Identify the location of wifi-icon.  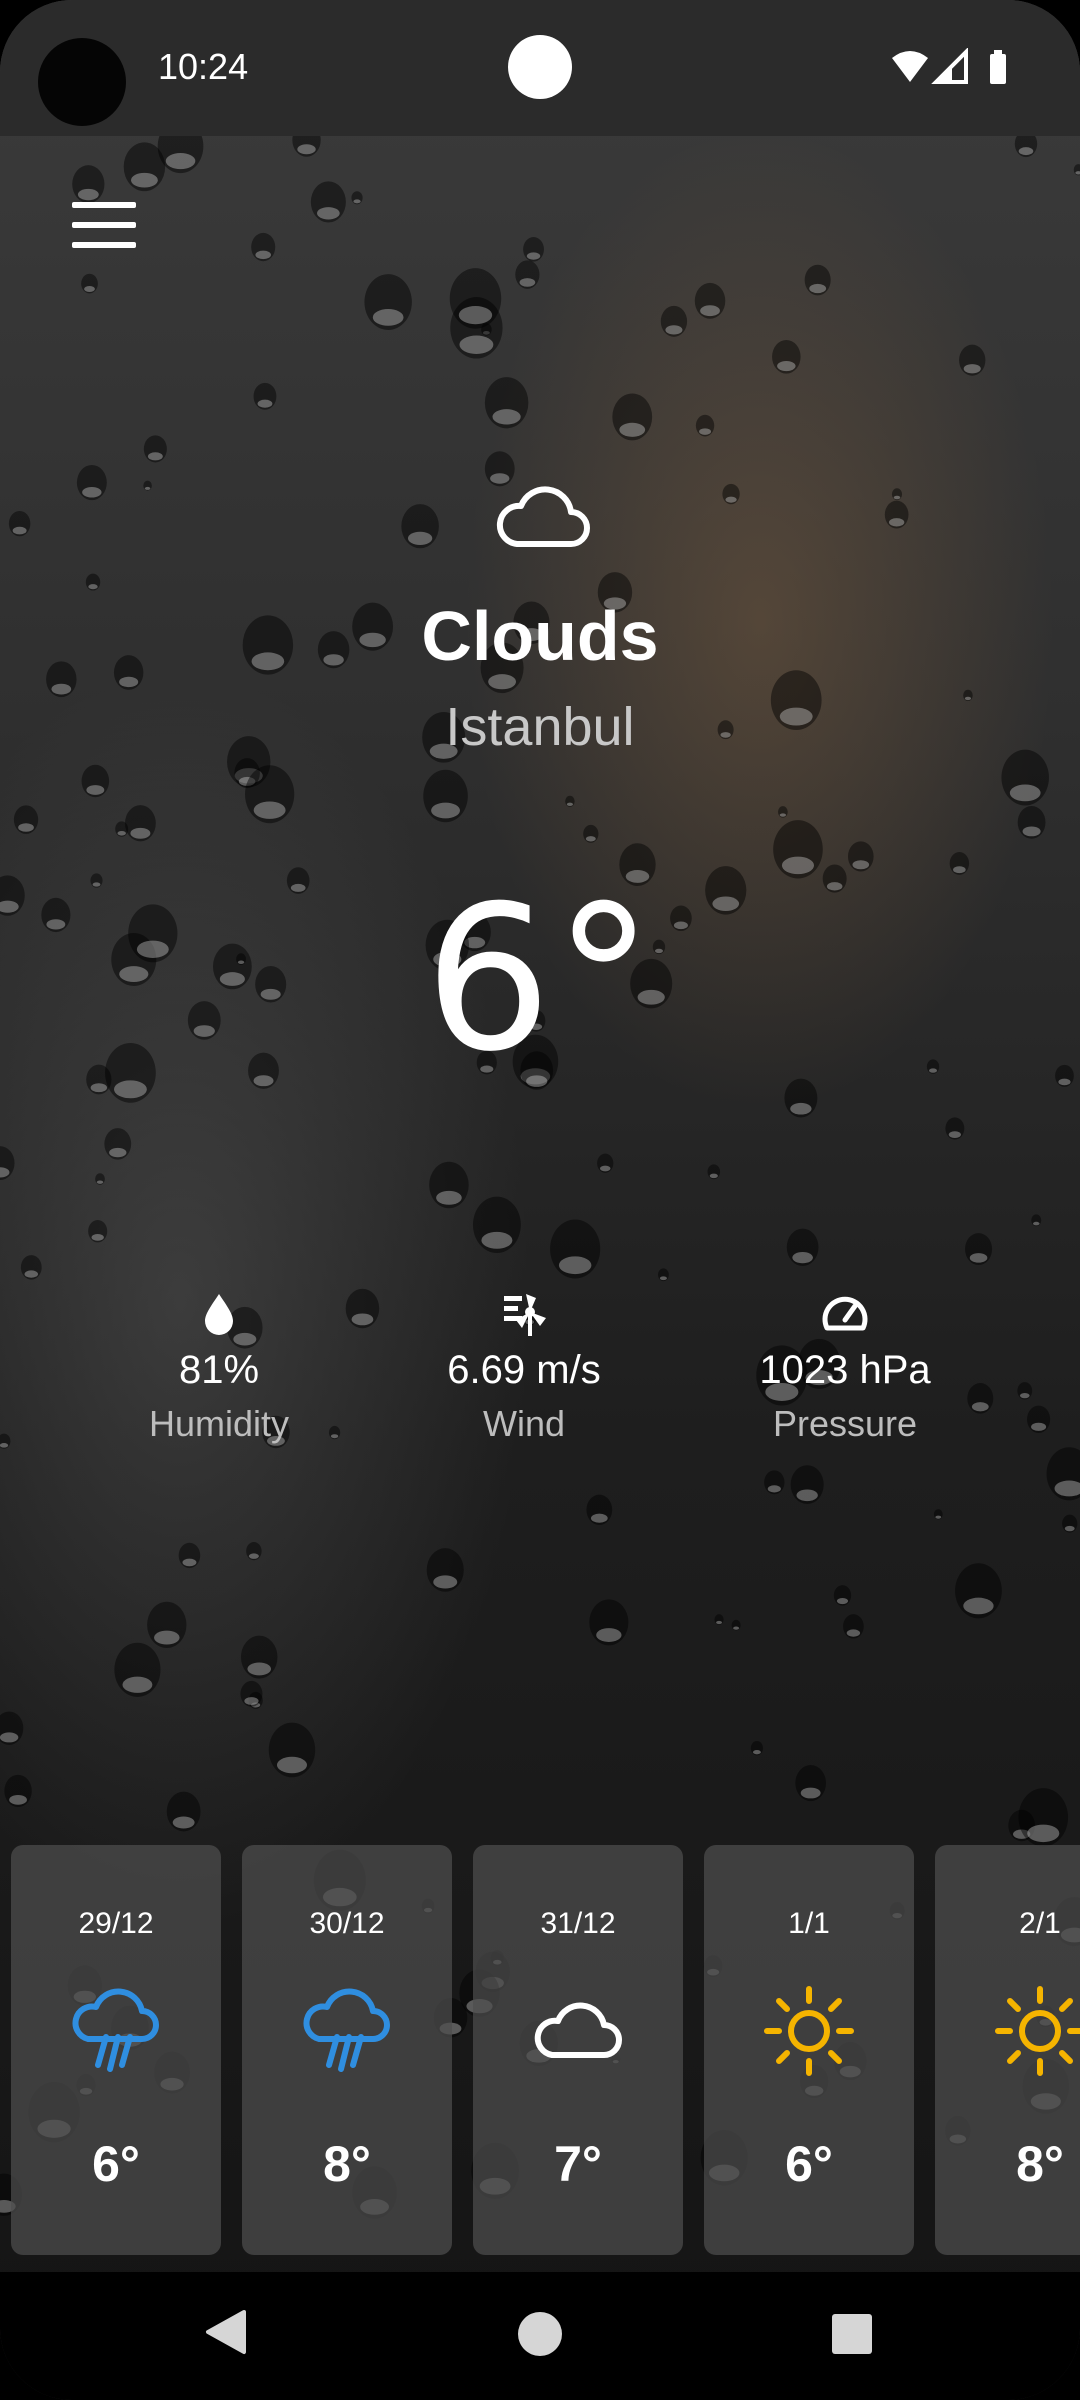
(910, 66).